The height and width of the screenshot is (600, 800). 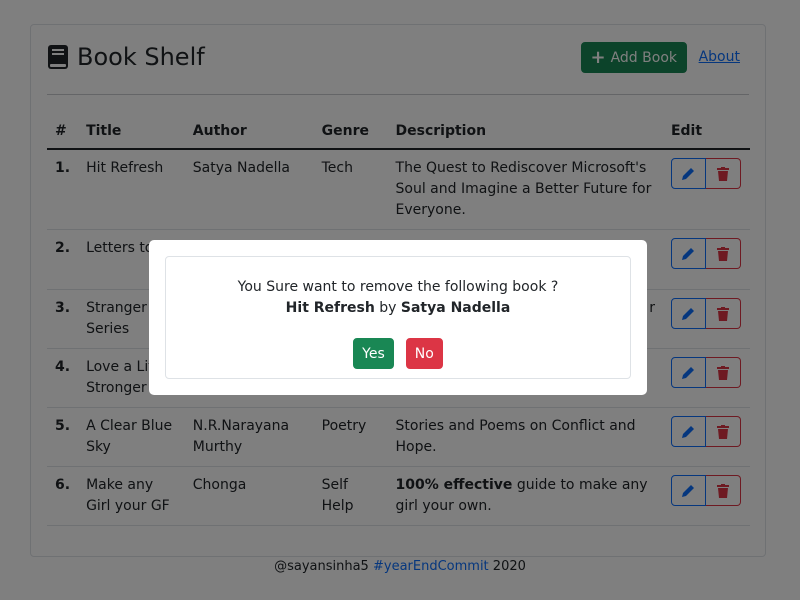 I want to click on confirm-book-author: Satya Nadella, so click(x=455, y=308).